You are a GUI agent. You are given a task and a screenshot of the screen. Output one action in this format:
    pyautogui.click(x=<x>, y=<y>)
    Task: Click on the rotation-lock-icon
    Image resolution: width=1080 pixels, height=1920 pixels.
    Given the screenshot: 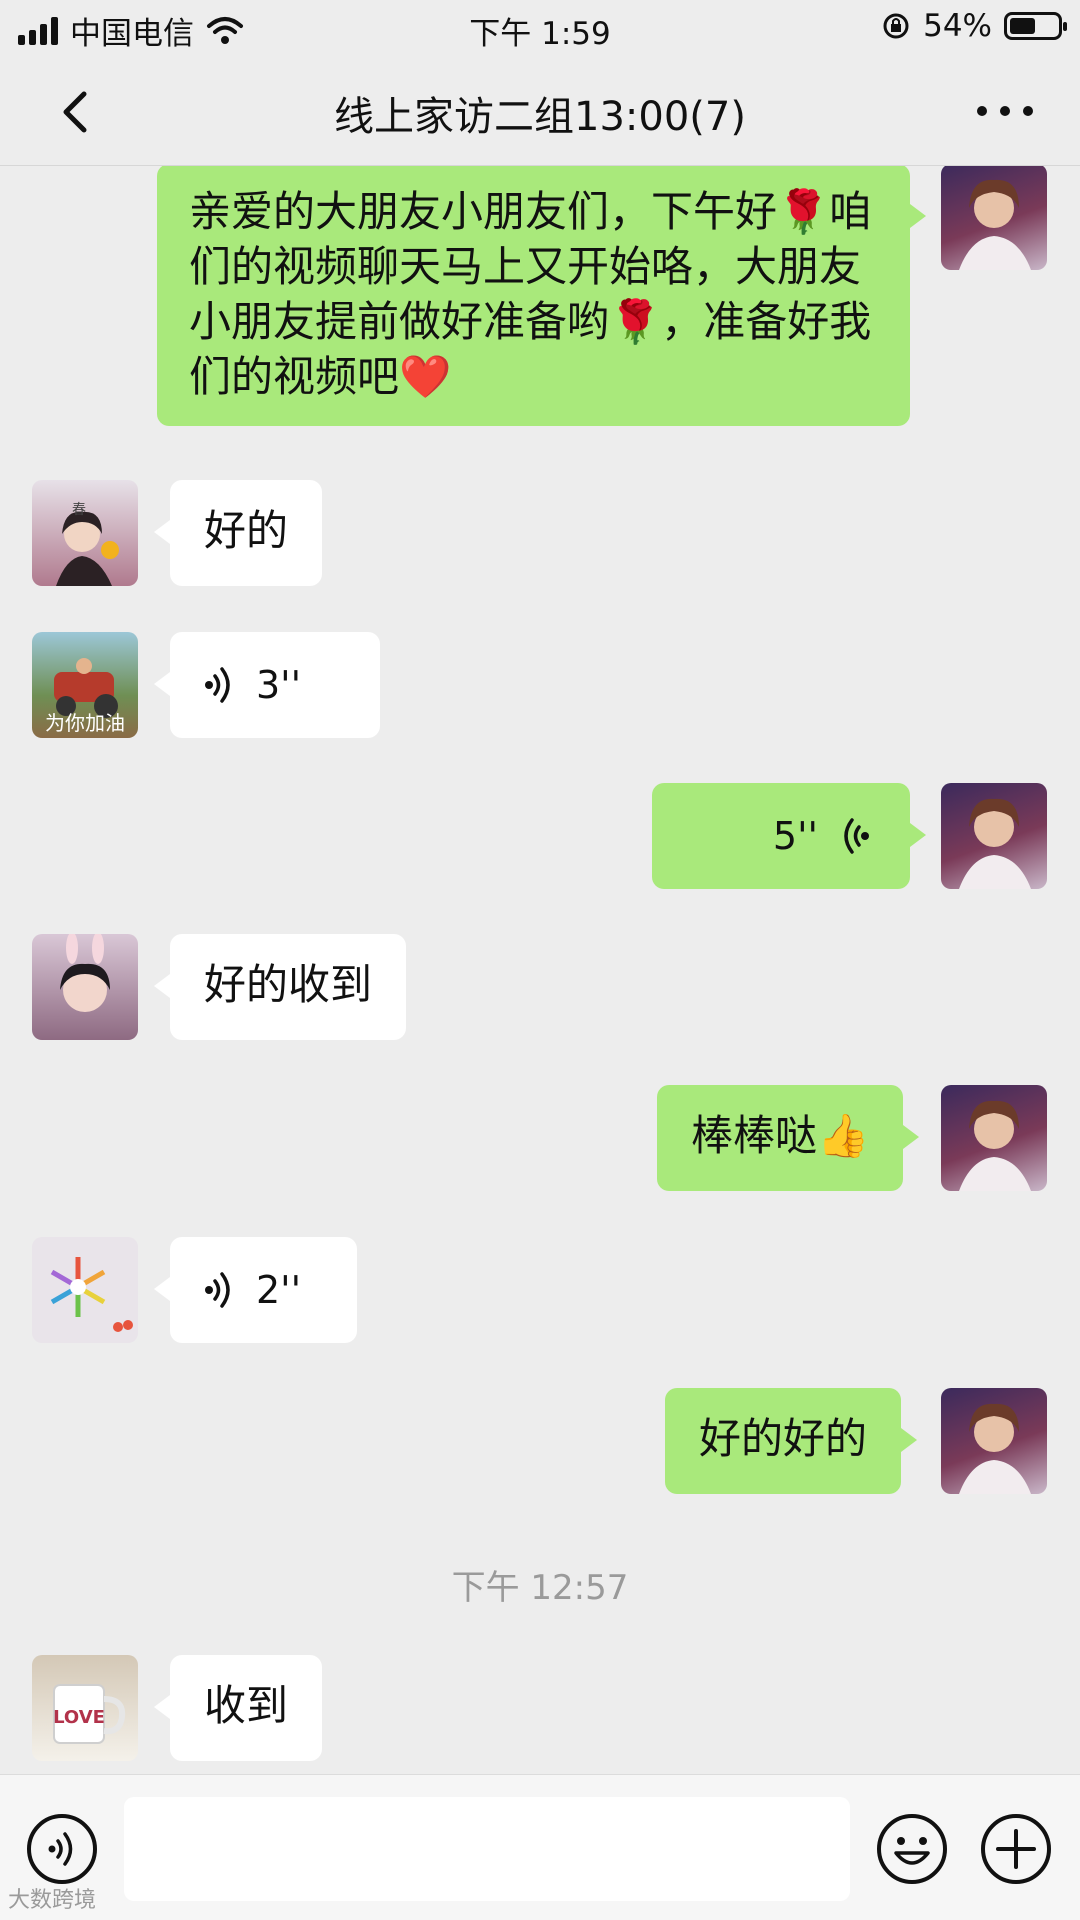 What is the action you would take?
    pyautogui.click(x=896, y=26)
    